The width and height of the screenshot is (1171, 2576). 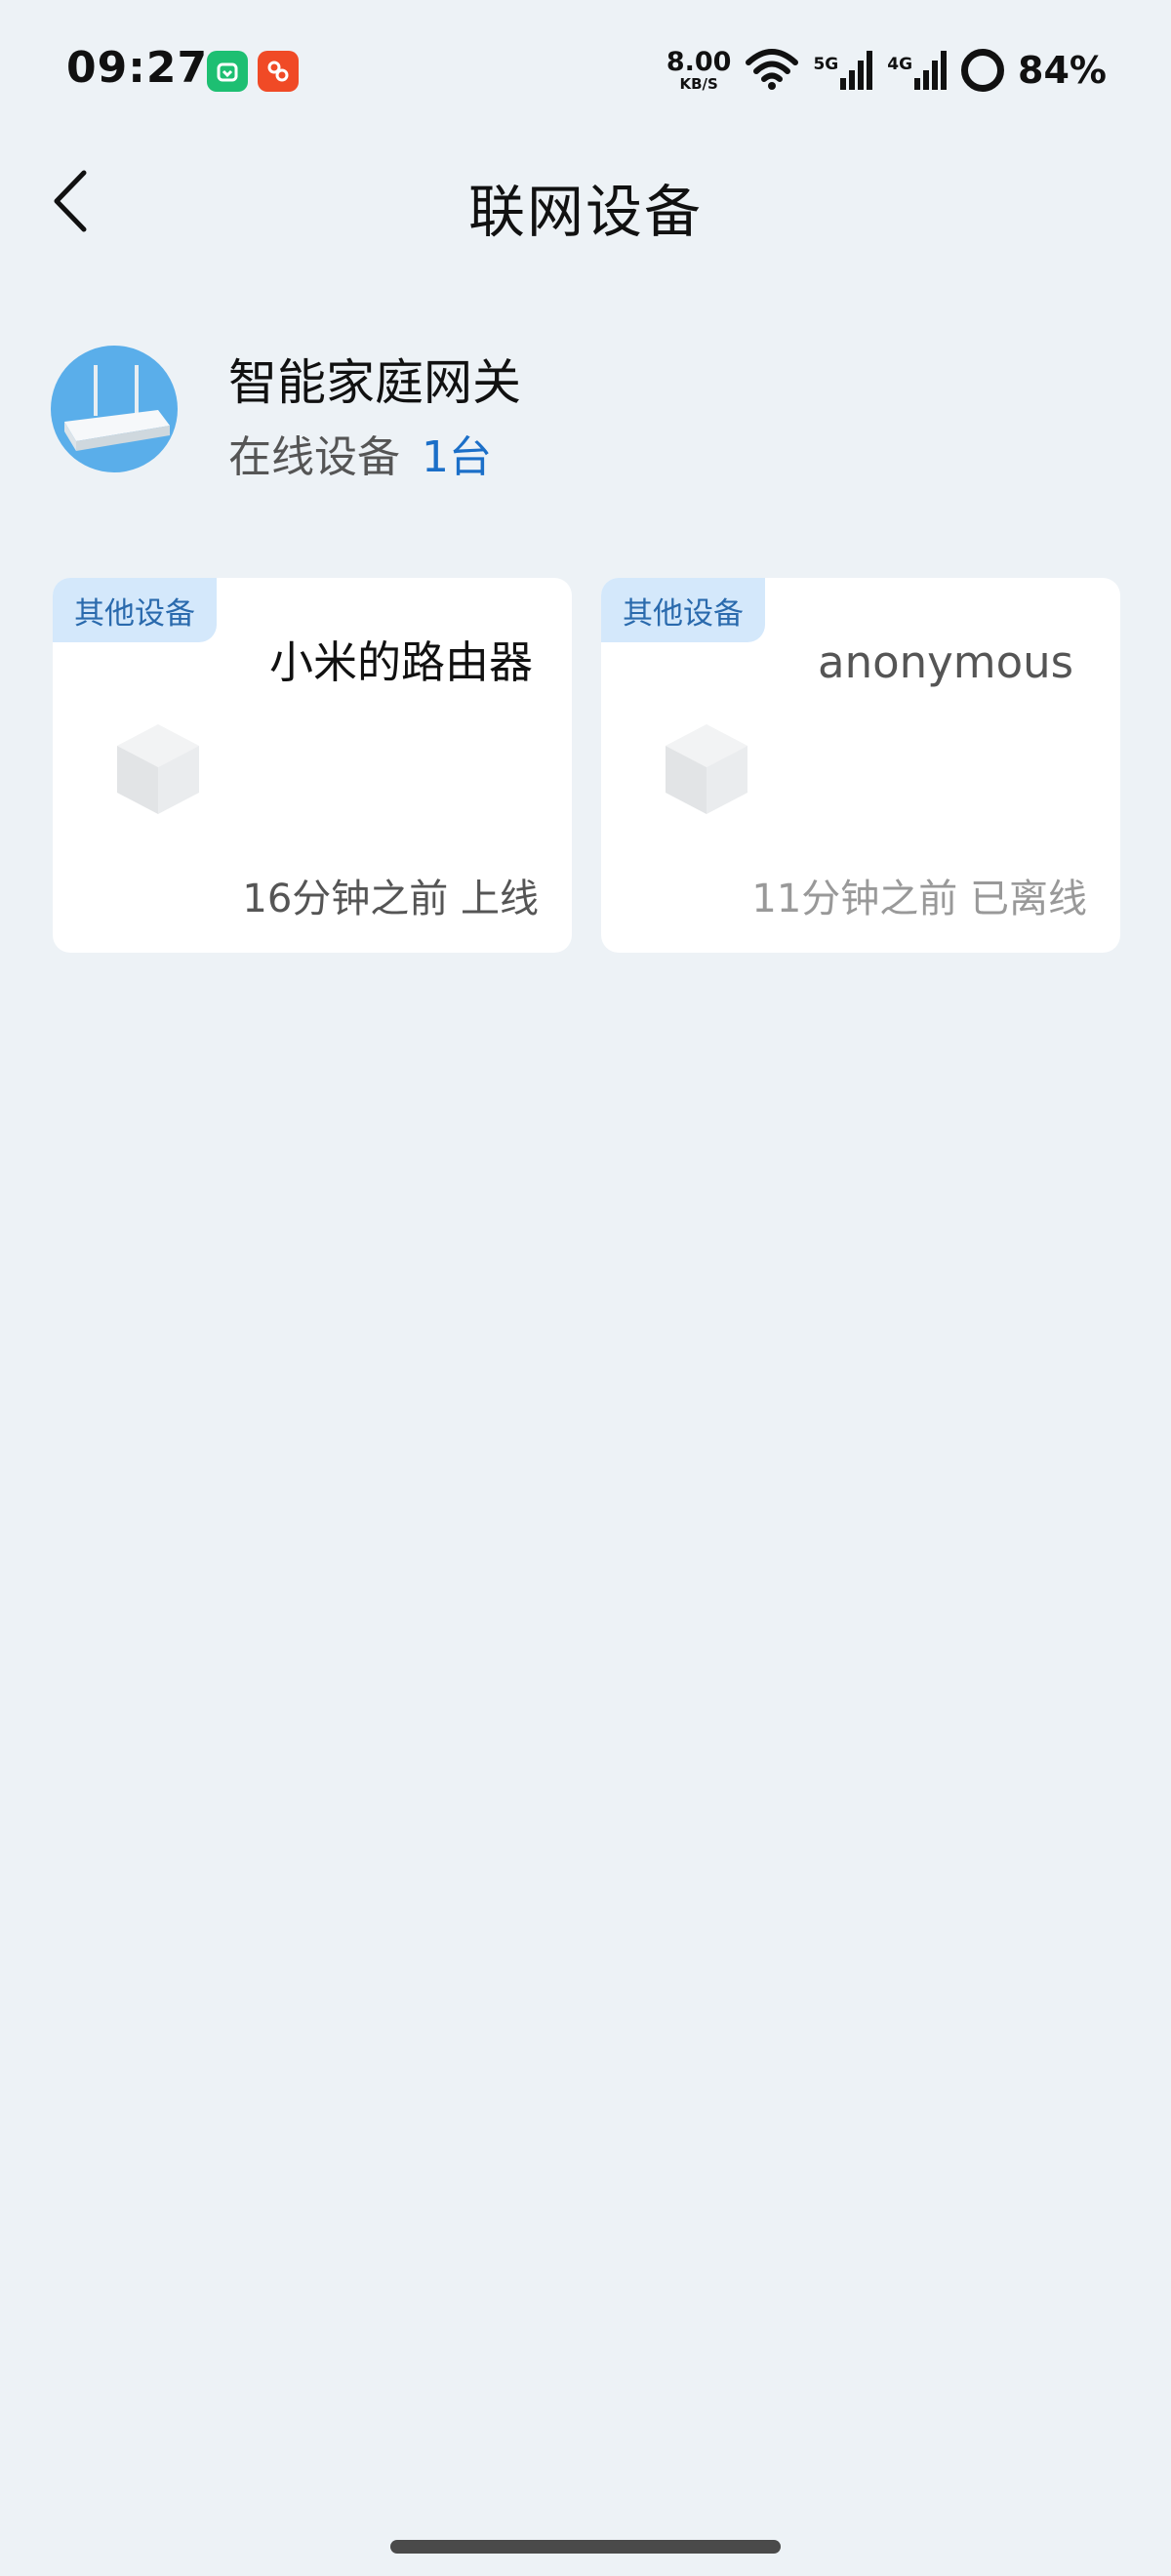 I want to click on device-status: 11分钟之前 已离线, so click(x=919, y=899).